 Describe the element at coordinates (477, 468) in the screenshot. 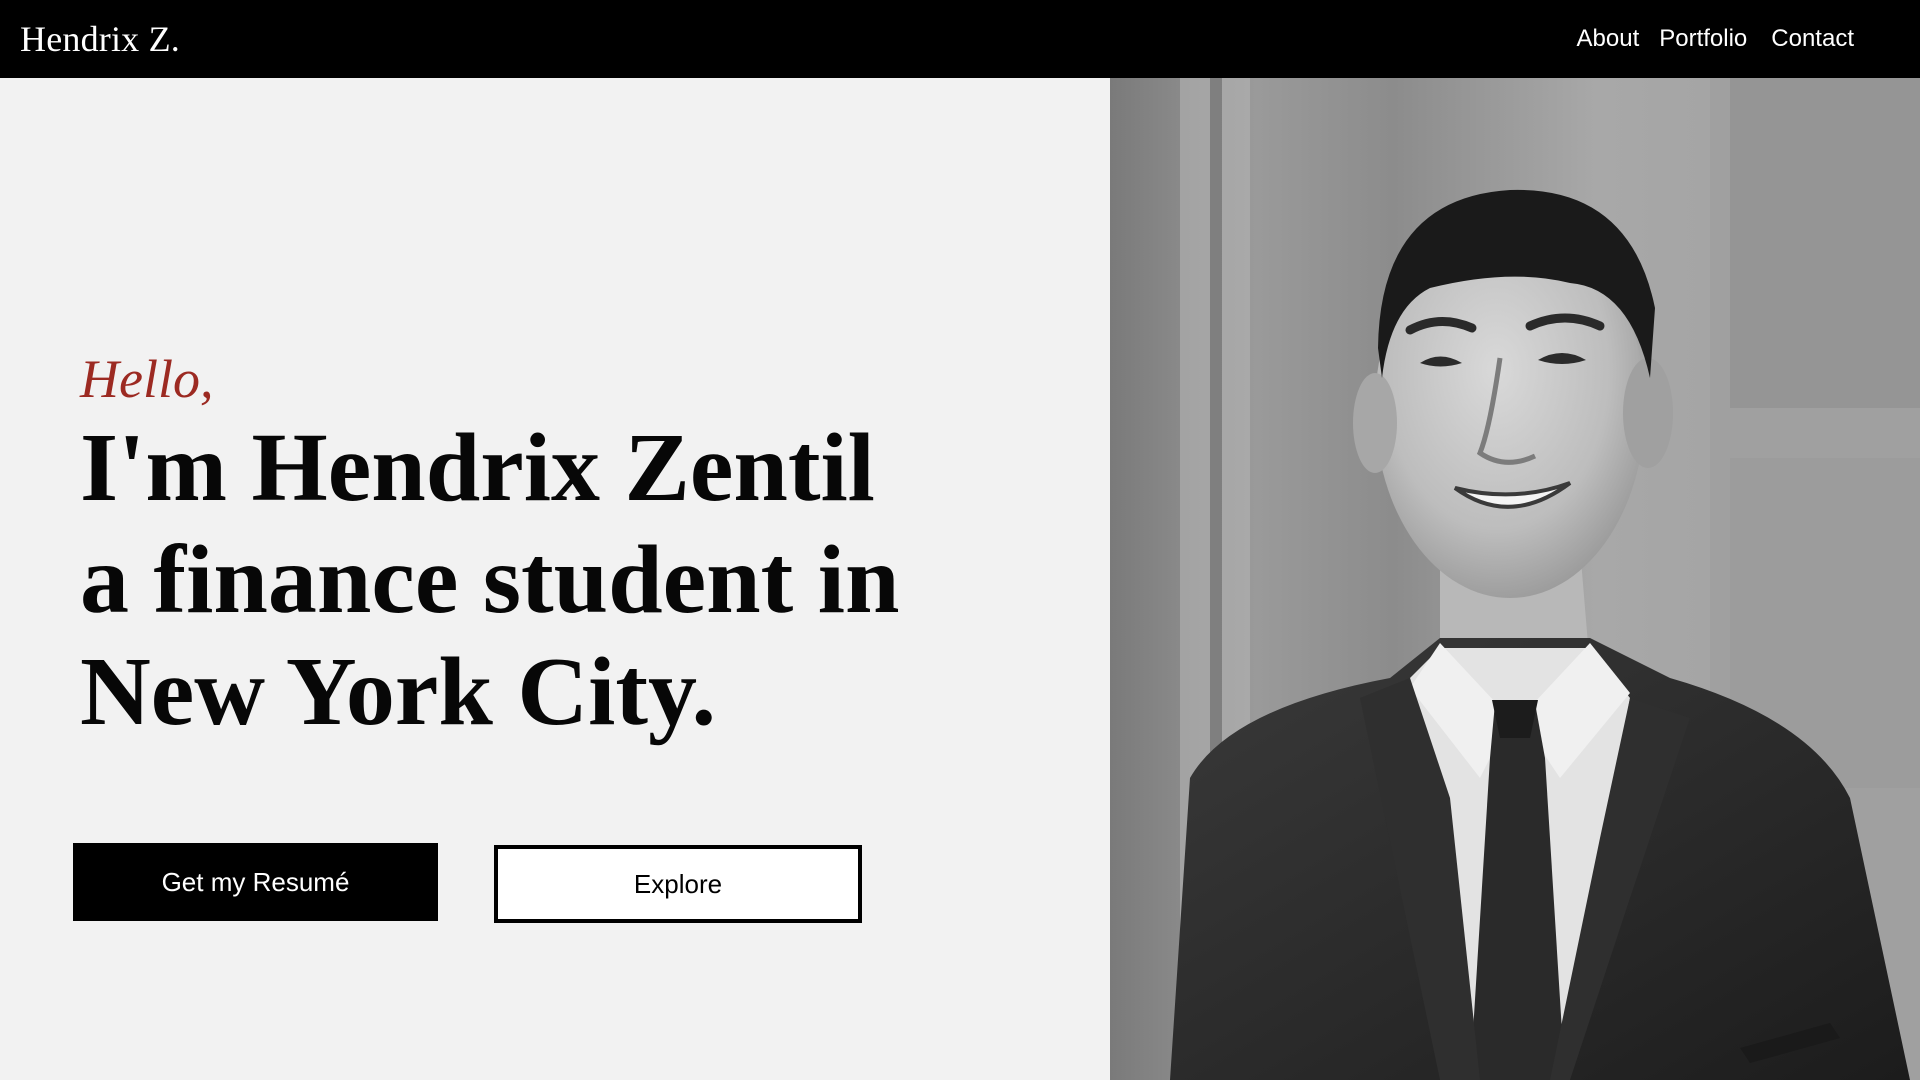

I see `headline-line-1: I'm Hendrix Zentil` at that location.